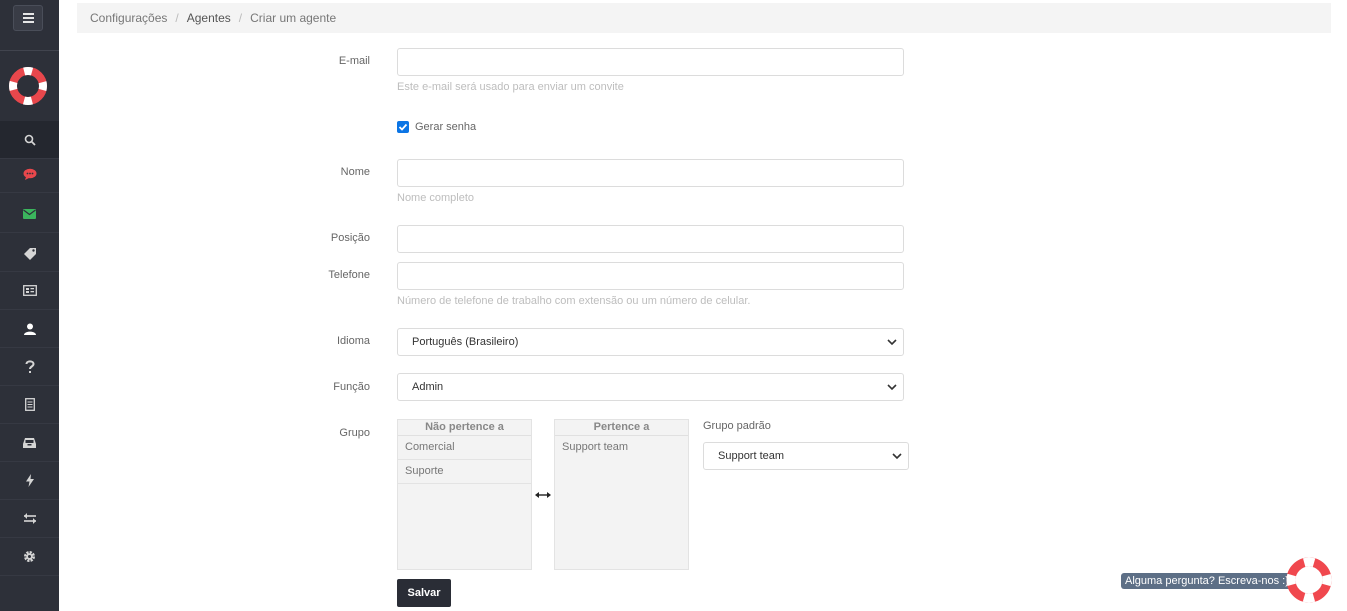  I want to click on list-header: Não pertence a, so click(464, 428).